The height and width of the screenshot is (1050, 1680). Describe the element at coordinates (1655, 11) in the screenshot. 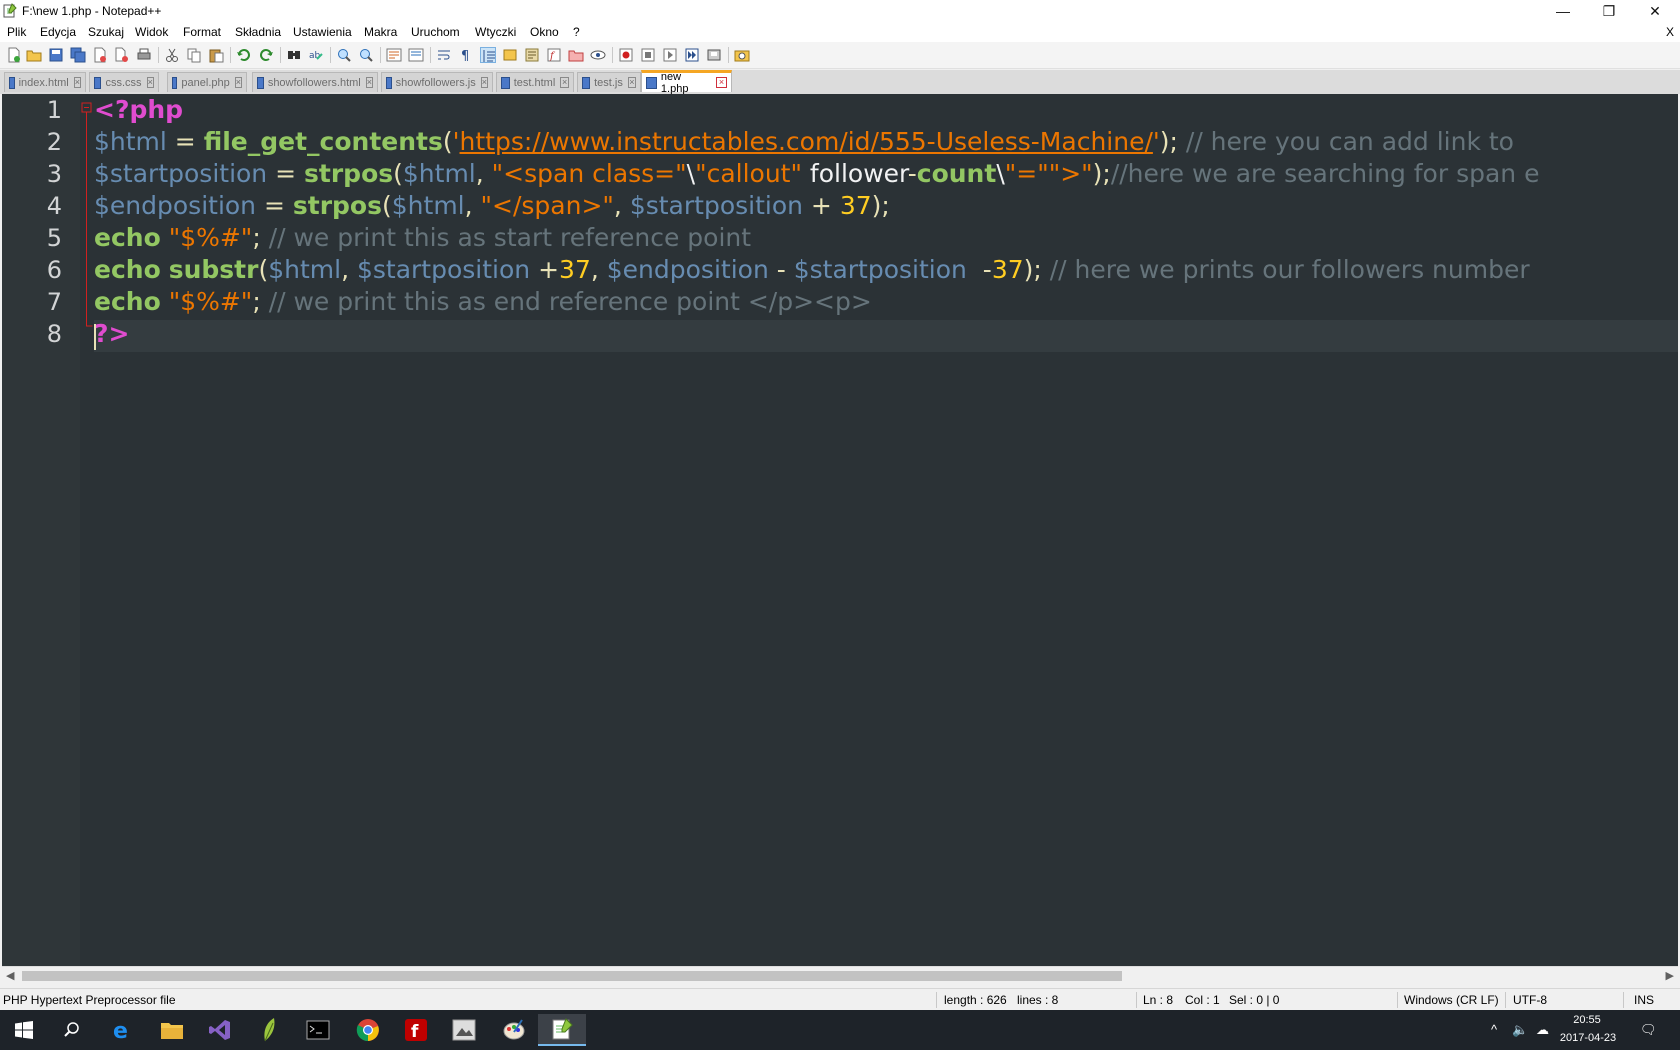

I see `close-button: ✕` at that location.